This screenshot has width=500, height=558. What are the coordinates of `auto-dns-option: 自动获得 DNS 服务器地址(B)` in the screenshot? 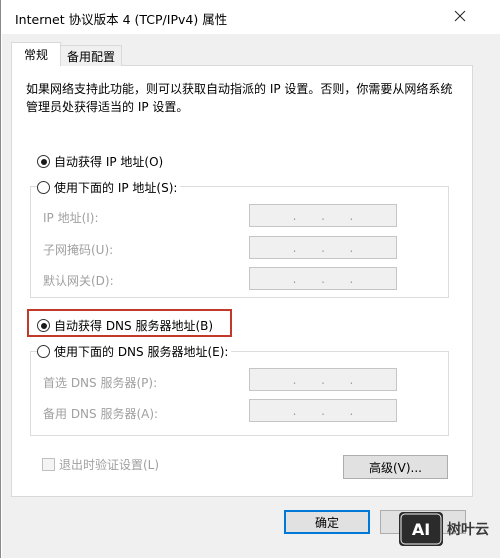 It's located at (127, 325).